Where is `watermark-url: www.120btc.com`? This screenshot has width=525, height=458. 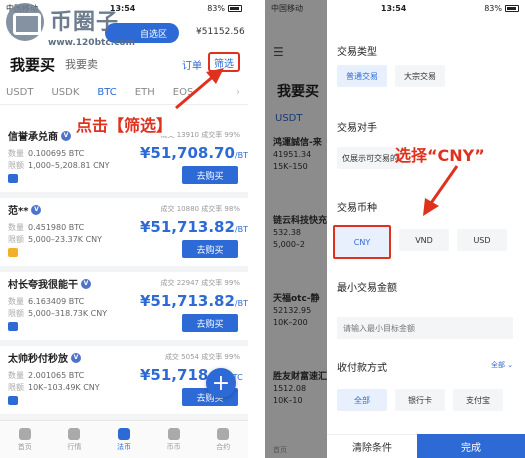 watermark-url: www.120btc.com is located at coordinates (91, 43).